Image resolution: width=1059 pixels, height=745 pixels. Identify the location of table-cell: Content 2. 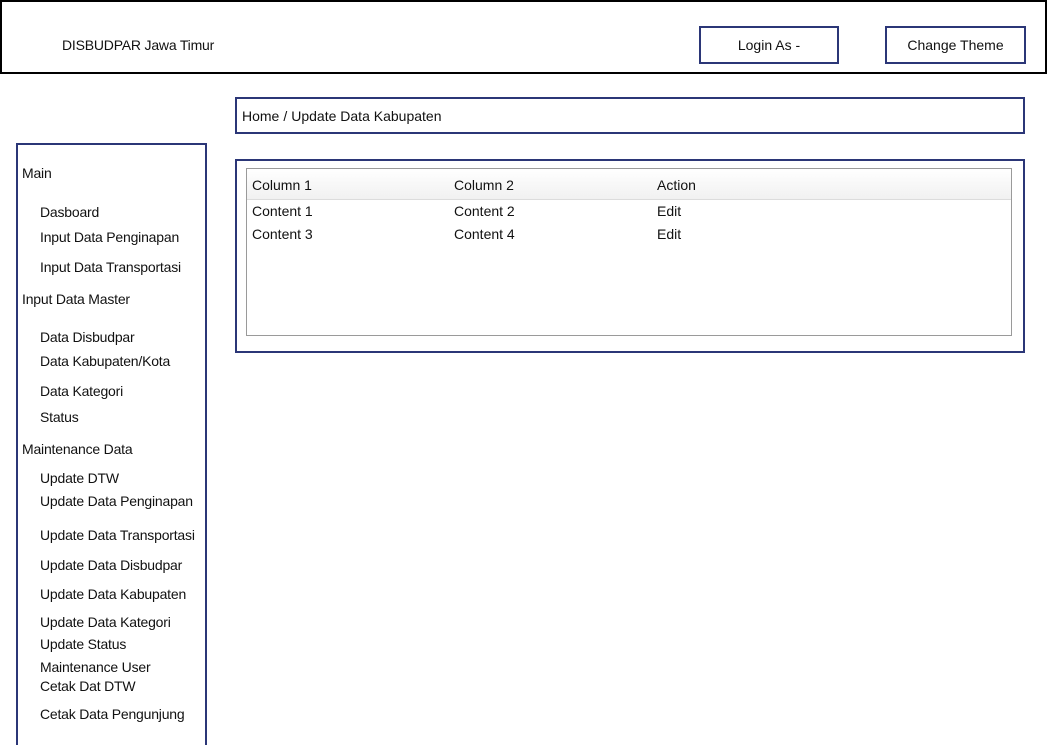
(484, 211).